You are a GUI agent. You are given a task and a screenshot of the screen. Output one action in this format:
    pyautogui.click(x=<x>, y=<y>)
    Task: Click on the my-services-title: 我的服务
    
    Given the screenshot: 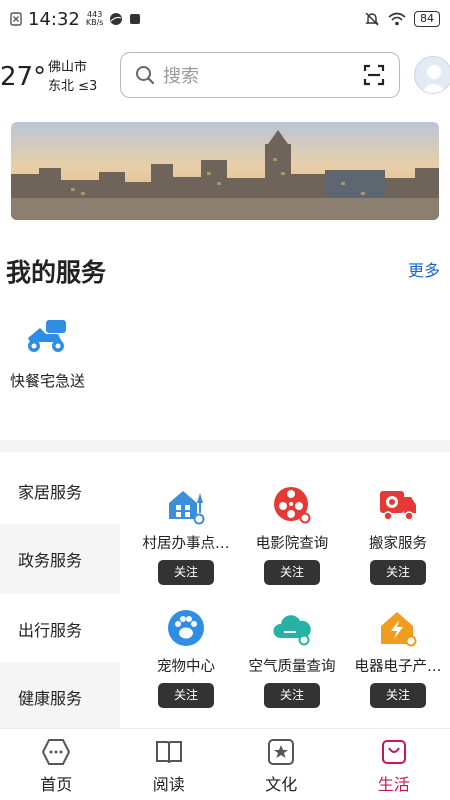 What is the action you would take?
    pyautogui.click(x=56, y=272)
    